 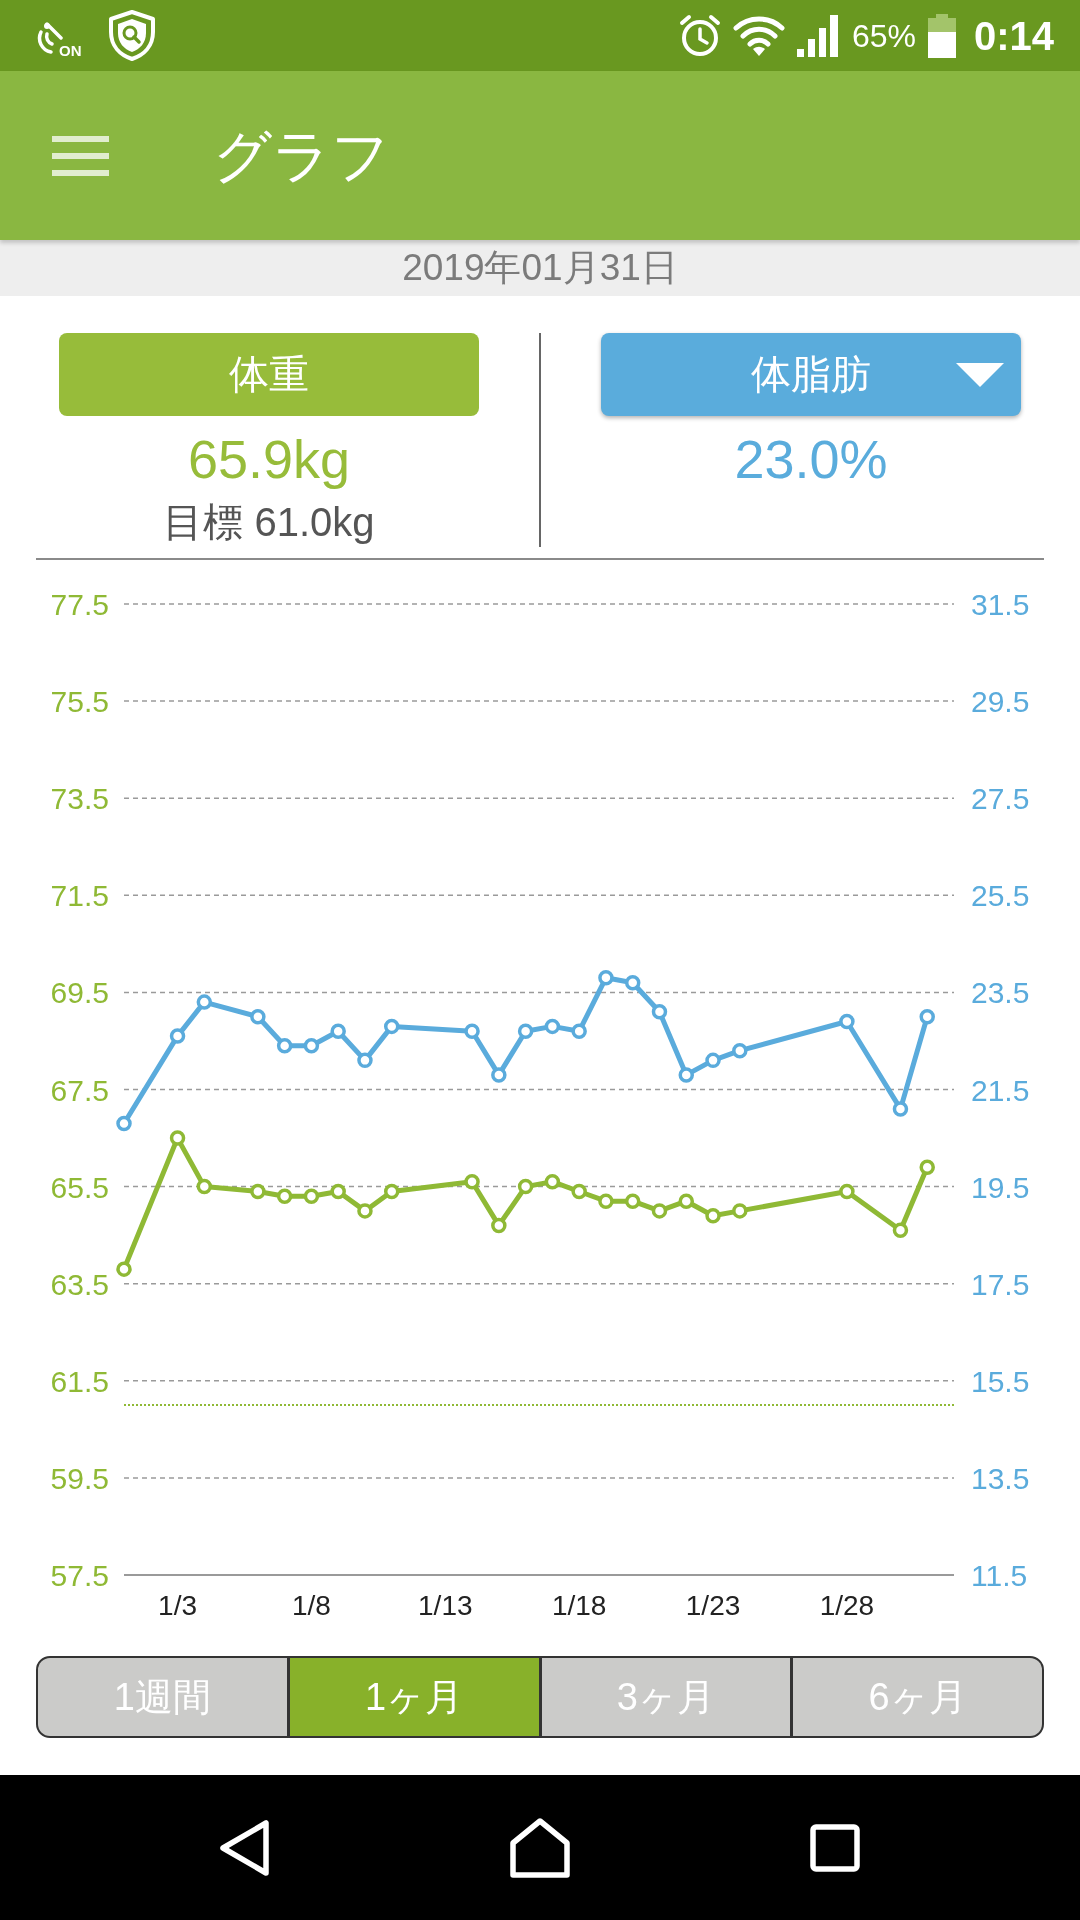 What do you see at coordinates (245, 1847) in the screenshot?
I see `back-icon` at bounding box center [245, 1847].